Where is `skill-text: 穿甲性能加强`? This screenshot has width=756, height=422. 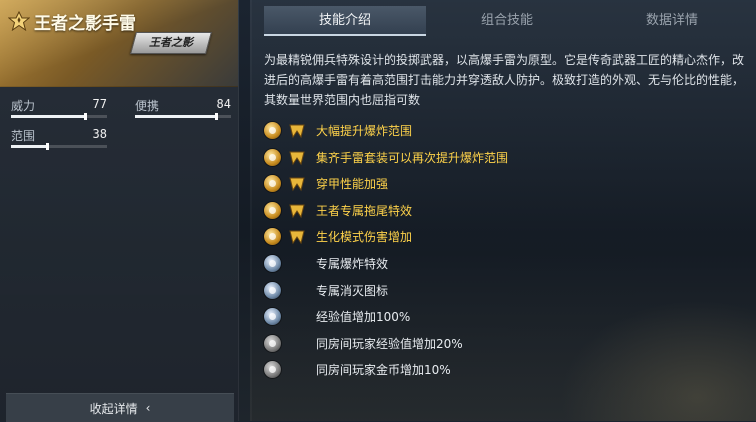
skill-text: 穿甲性能加强 is located at coordinates (352, 184).